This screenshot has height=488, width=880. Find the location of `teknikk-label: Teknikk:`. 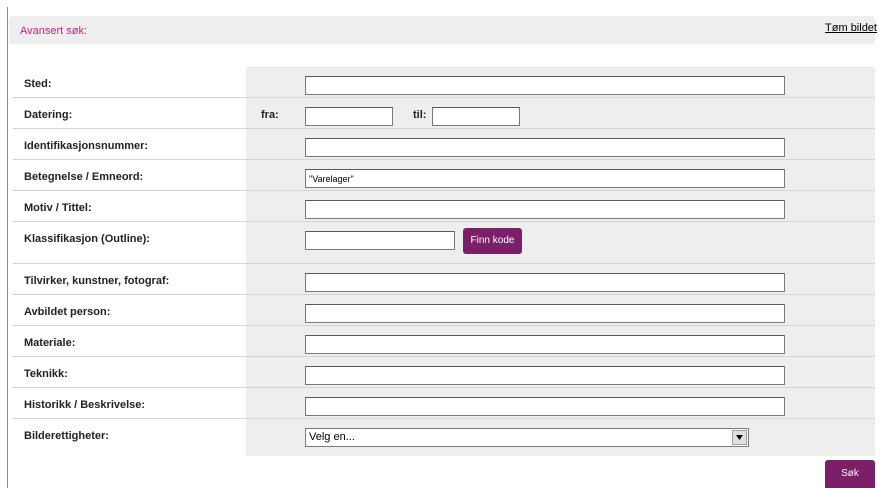

teknikk-label: Teknikk: is located at coordinates (46, 374).